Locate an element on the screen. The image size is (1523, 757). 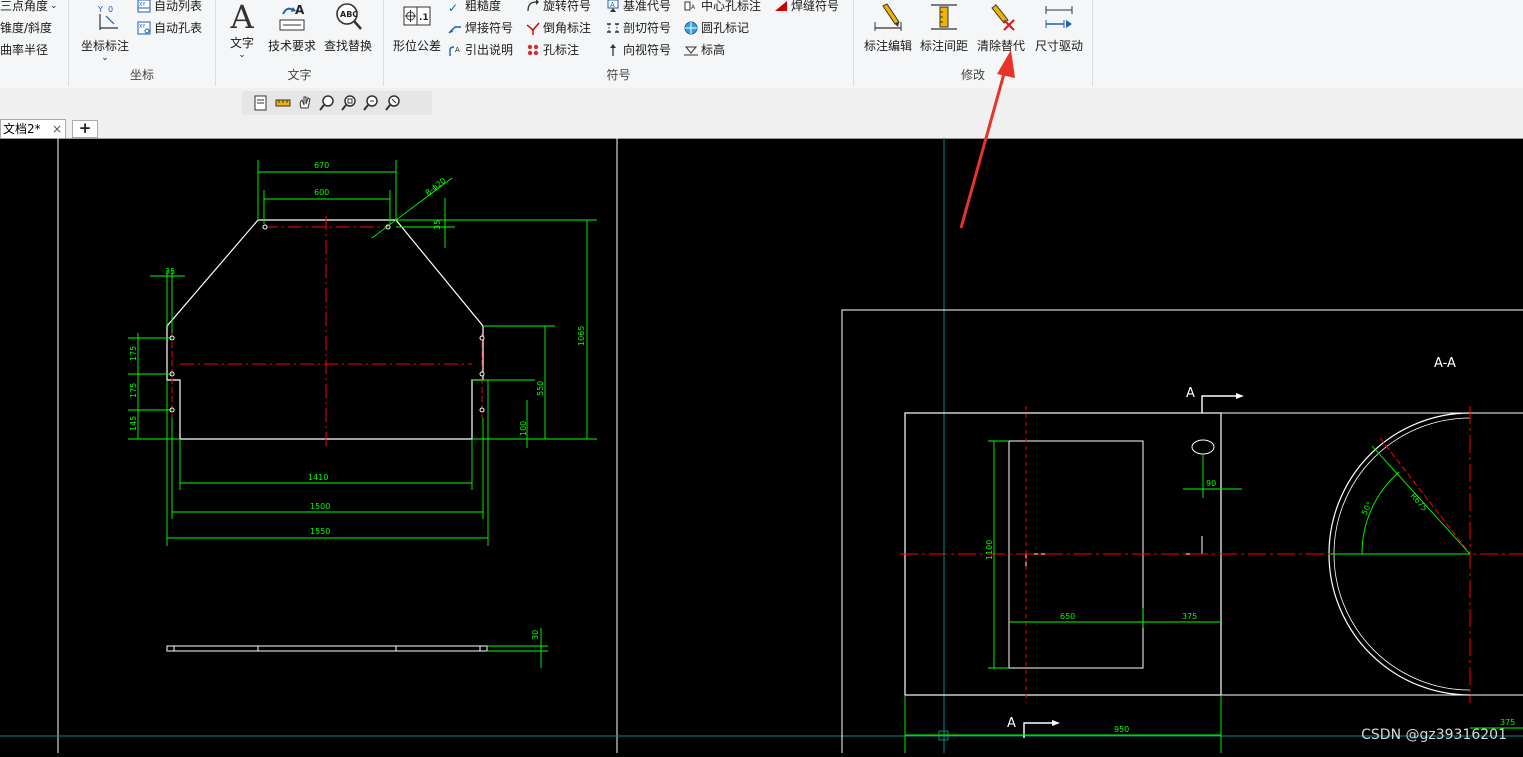
ribbon-group-coordinate: Y 0 坐标标注 ⌄ XY 自动列表 XY 自动孔表 坐标 is located at coordinates (142, 43).